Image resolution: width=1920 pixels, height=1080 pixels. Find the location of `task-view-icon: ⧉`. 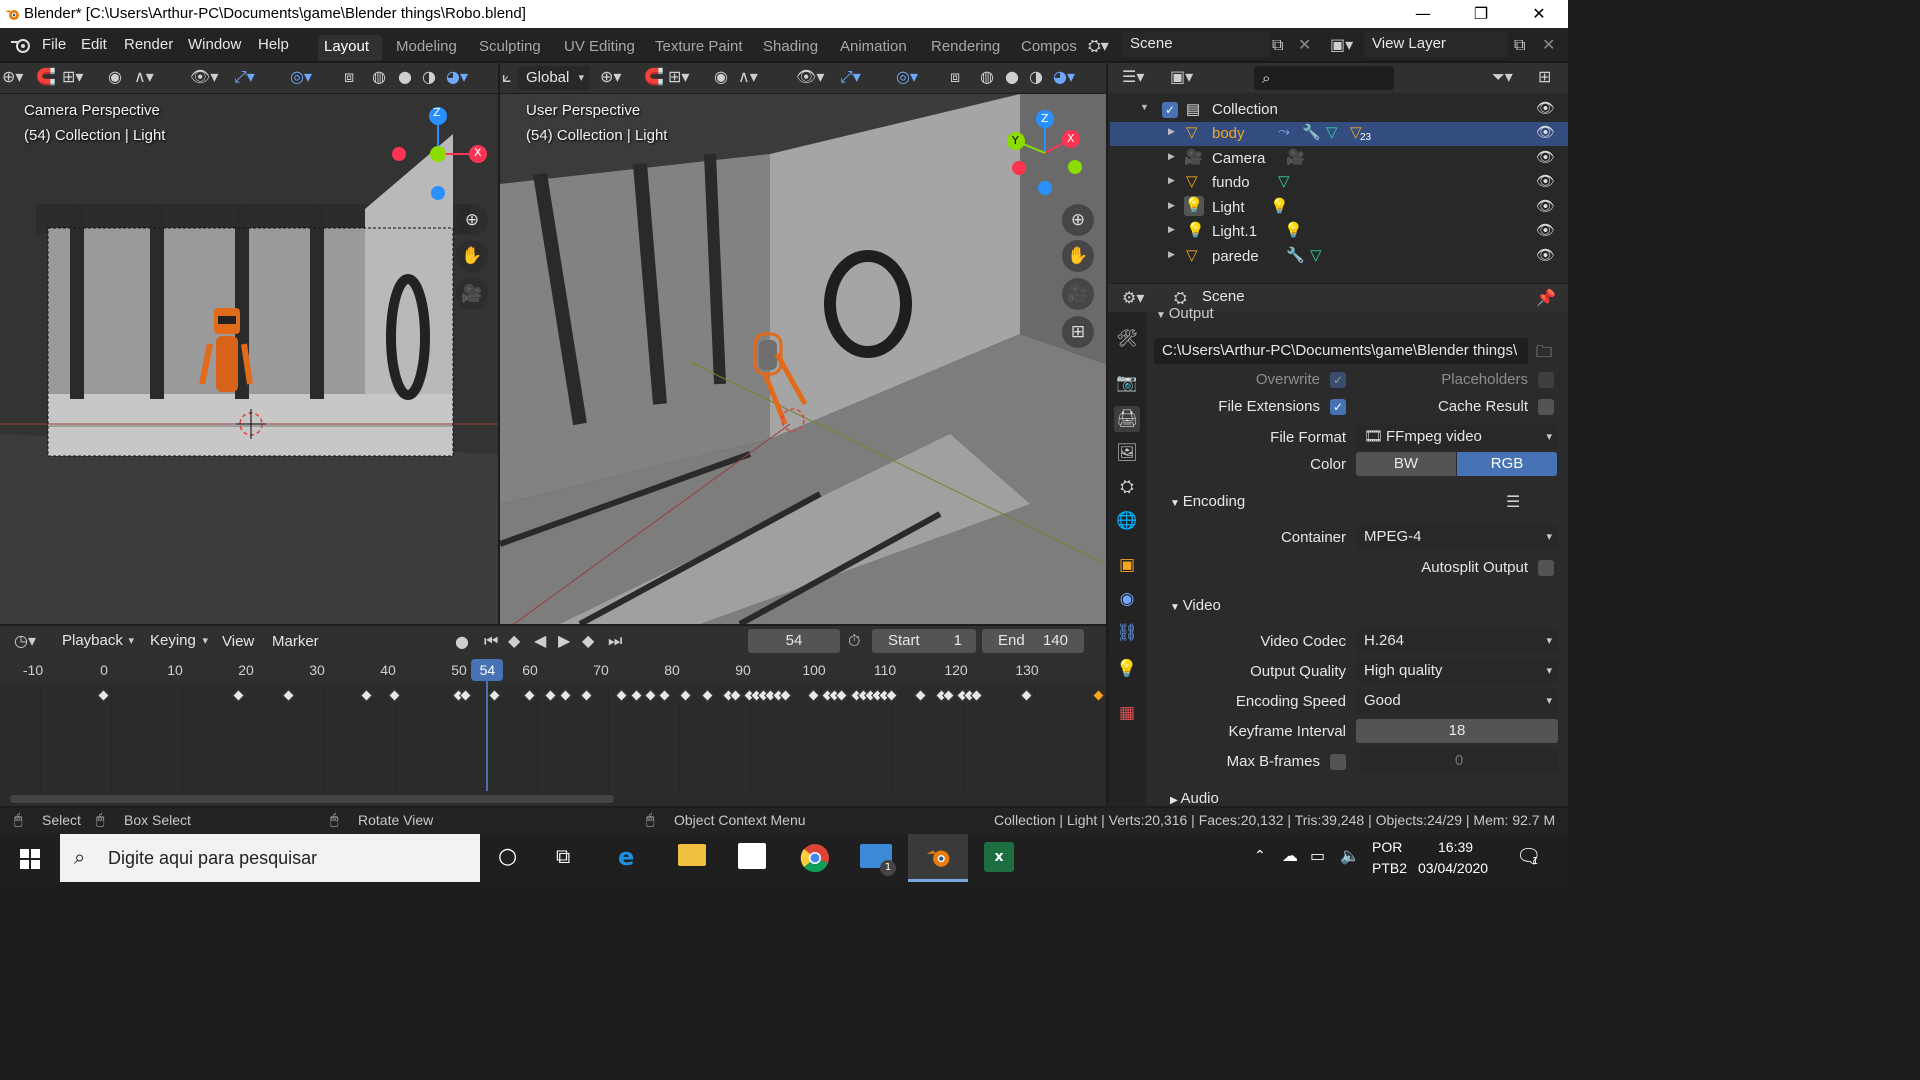

task-view-icon: ⧉ is located at coordinates (563, 856).